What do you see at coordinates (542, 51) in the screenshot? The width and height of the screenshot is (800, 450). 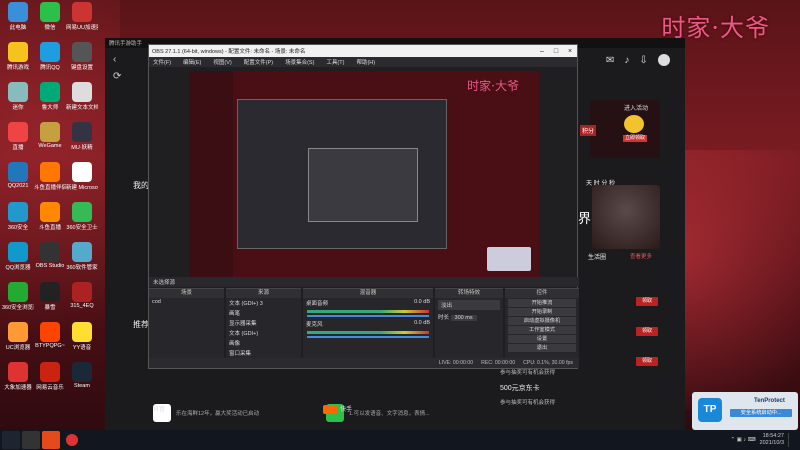 I see `minimize-icon: –` at bounding box center [542, 51].